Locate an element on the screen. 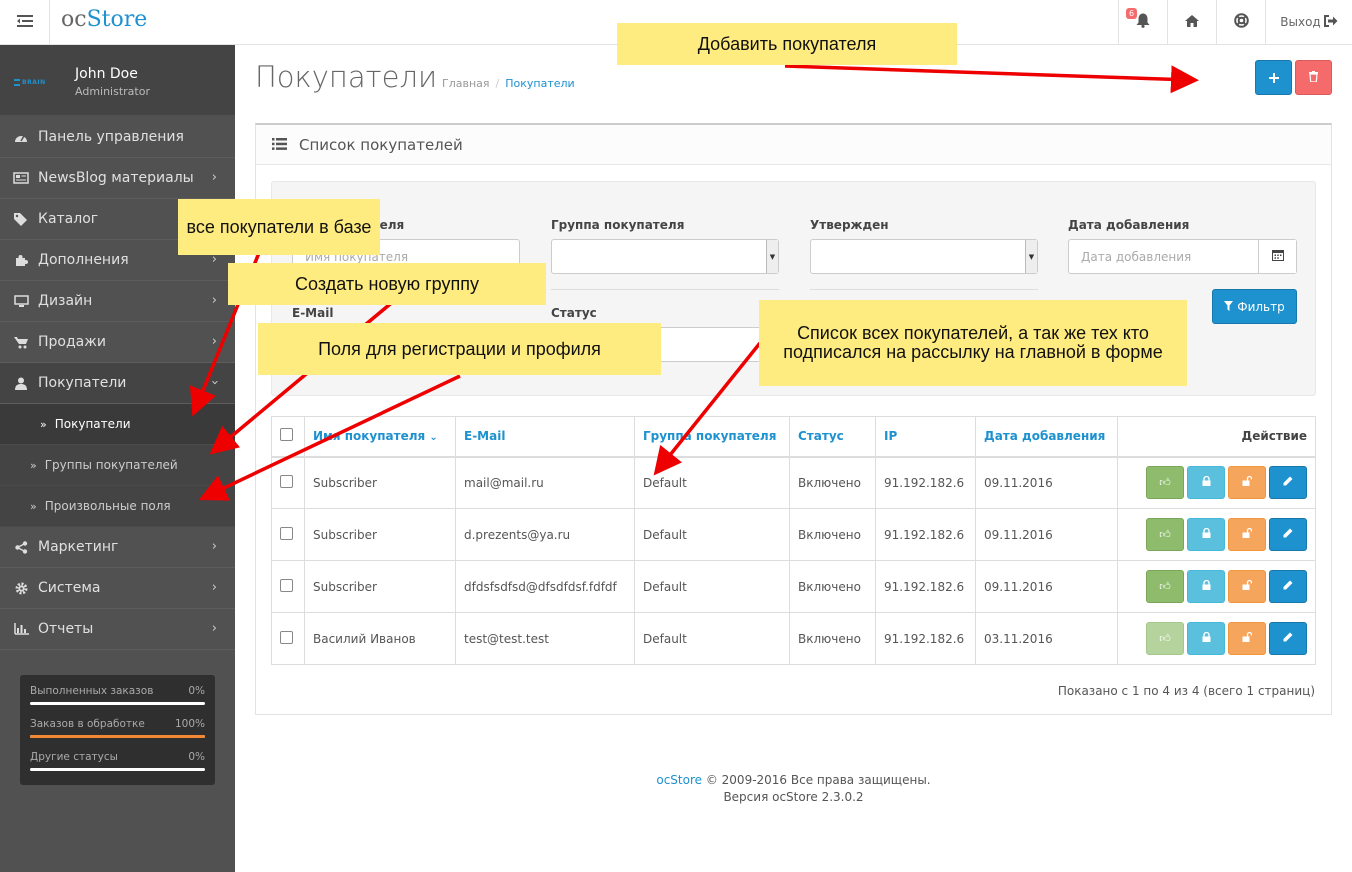 The width and height of the screenshot is (1352, 872). monitor-icon is located at coordinates (21, 301).